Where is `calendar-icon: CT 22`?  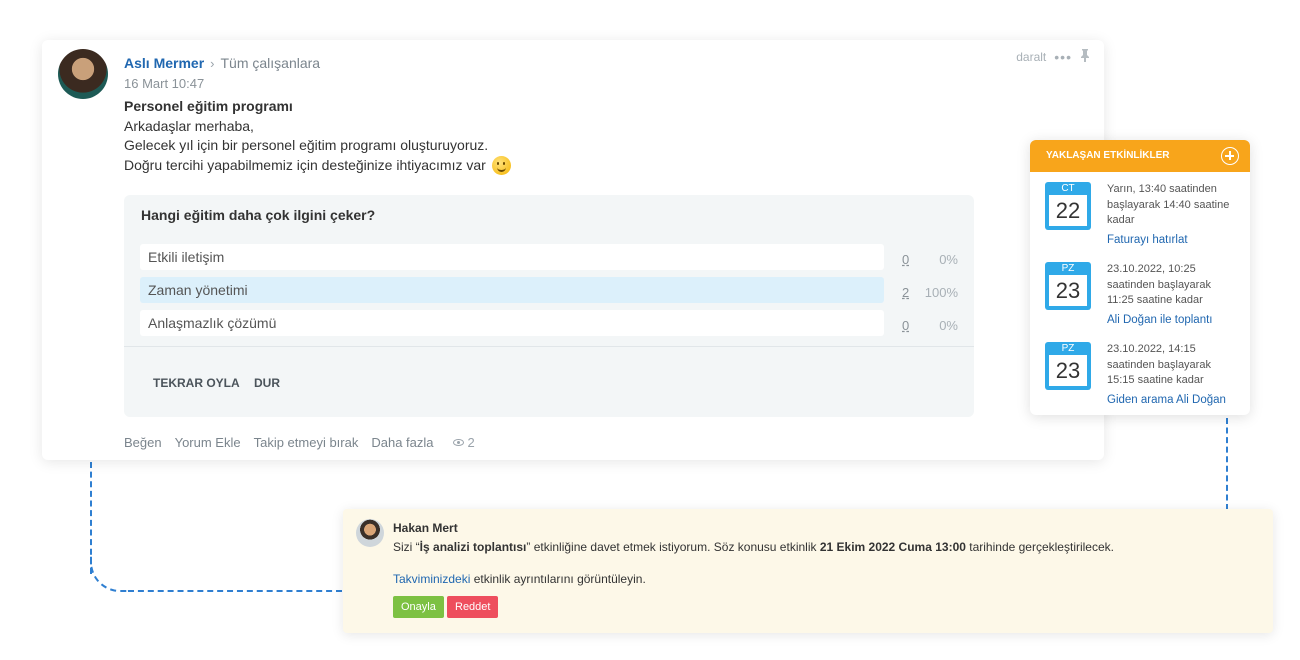
calendar-icon: CT 22 is located at coordinates (1068, 206).